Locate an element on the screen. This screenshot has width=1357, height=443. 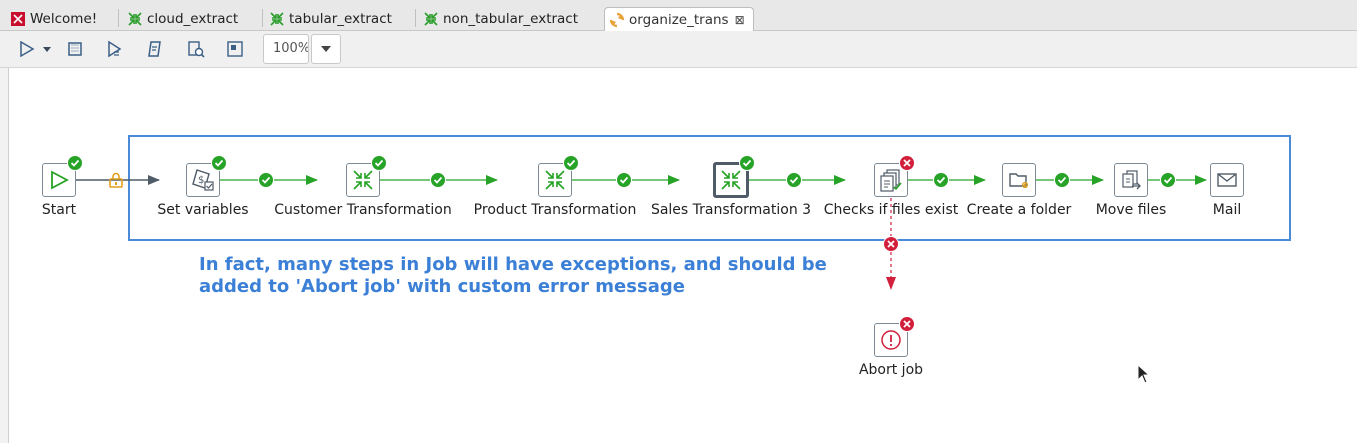
entry-label: Abort job is located at coordinates (891, 370).